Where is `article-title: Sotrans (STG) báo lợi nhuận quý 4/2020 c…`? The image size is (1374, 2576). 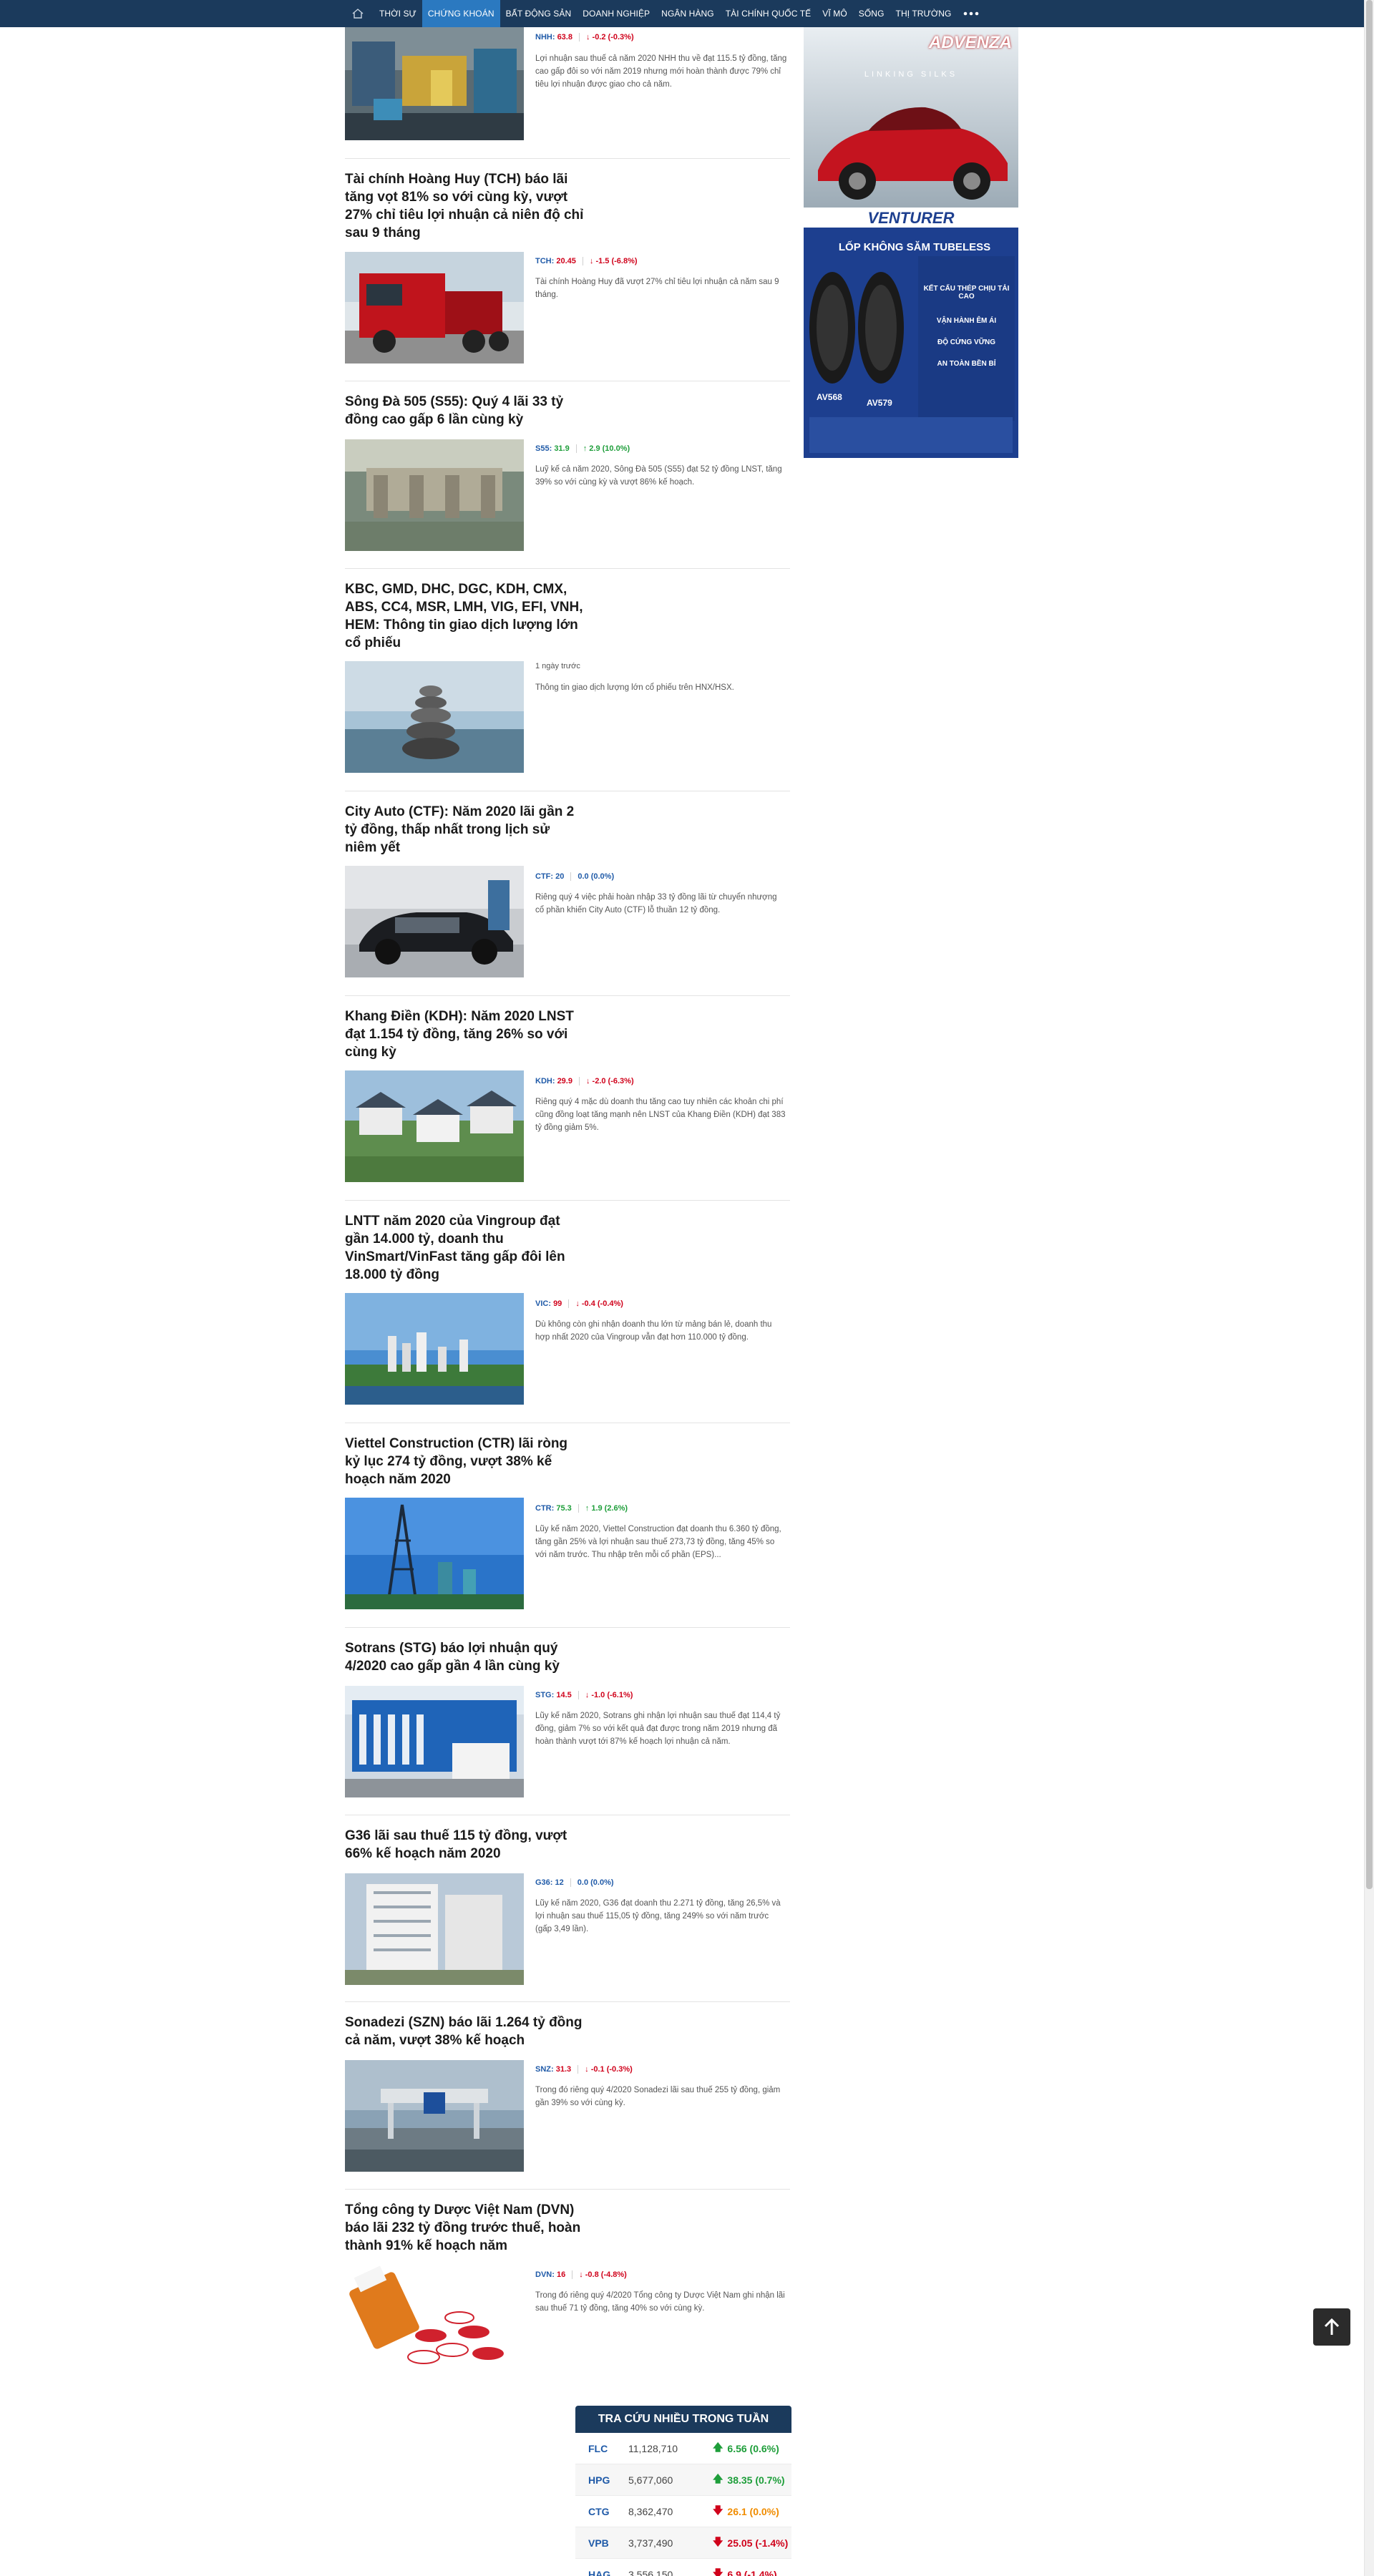
article-title: Sotrans (STG) báo lợi nhuận quý 4/2020 c… is located at coordinates (465, 1657).